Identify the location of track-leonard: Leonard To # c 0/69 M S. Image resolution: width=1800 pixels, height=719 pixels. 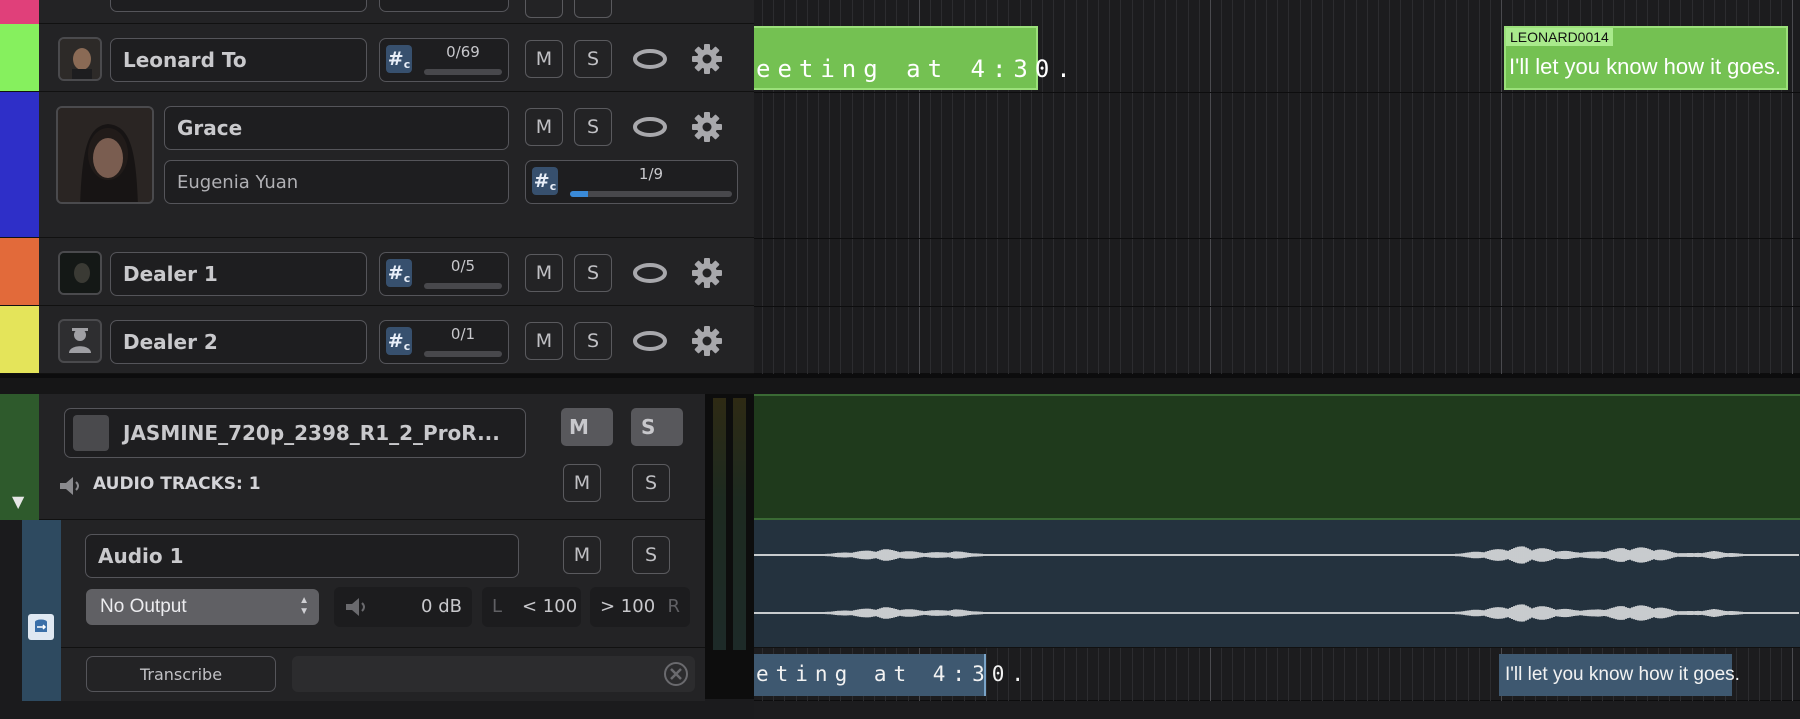
(377, 58).